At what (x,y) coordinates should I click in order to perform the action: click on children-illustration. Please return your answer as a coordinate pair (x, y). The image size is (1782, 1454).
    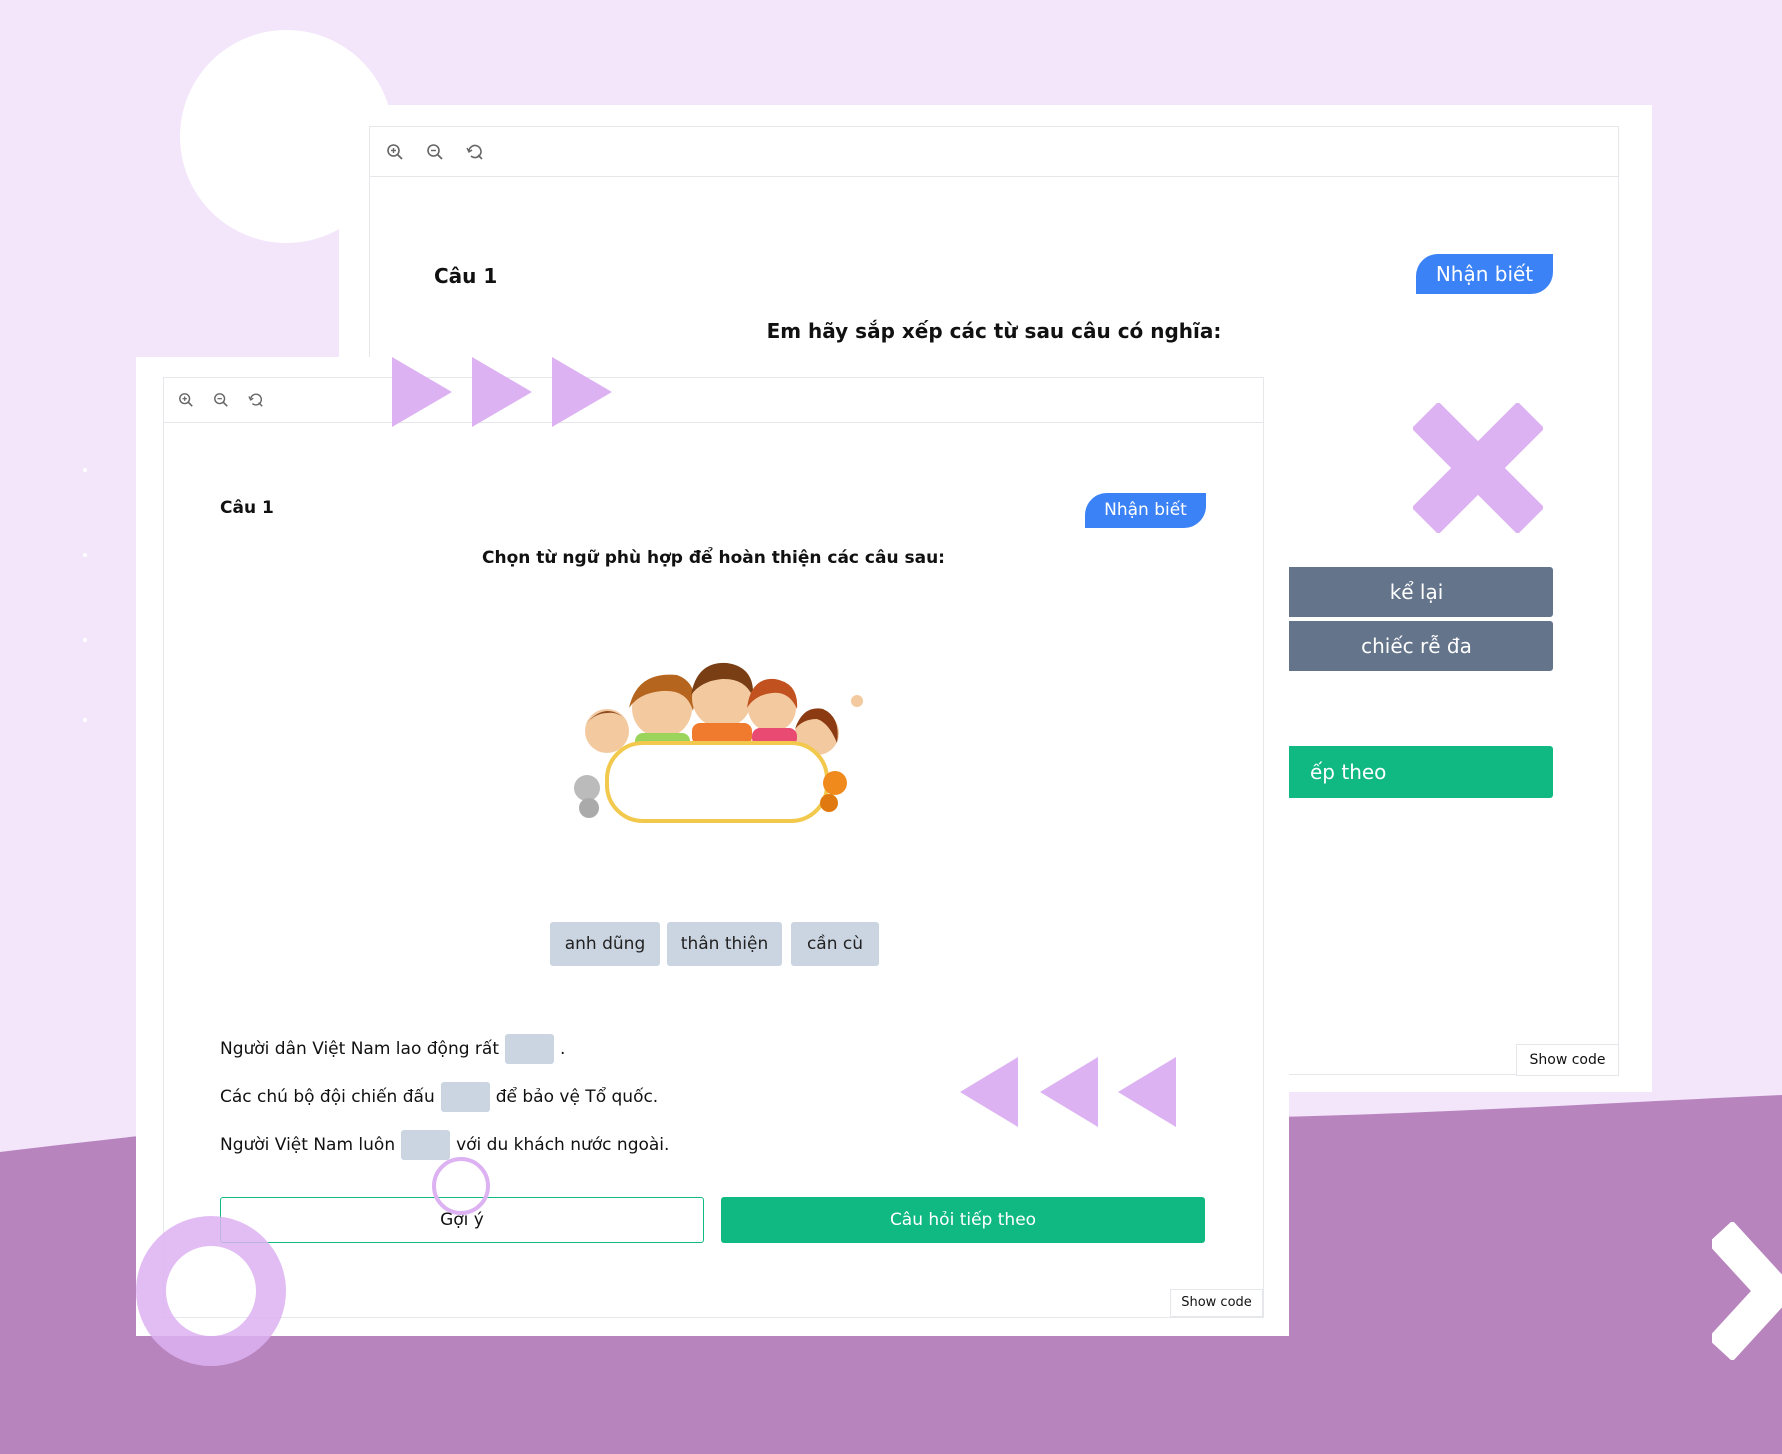
    Looking at the image, I should click on (718, 742).